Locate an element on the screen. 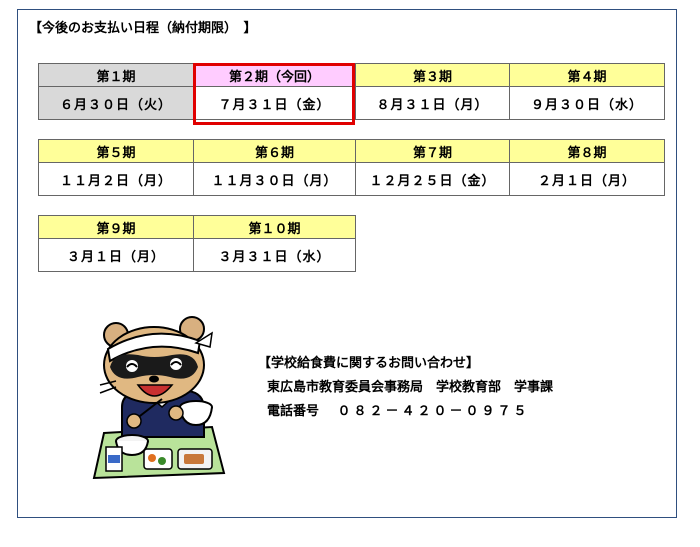 This screenshot has width=700, height=547. tanuki-mascot-icon is located at coordinates (159, 398).